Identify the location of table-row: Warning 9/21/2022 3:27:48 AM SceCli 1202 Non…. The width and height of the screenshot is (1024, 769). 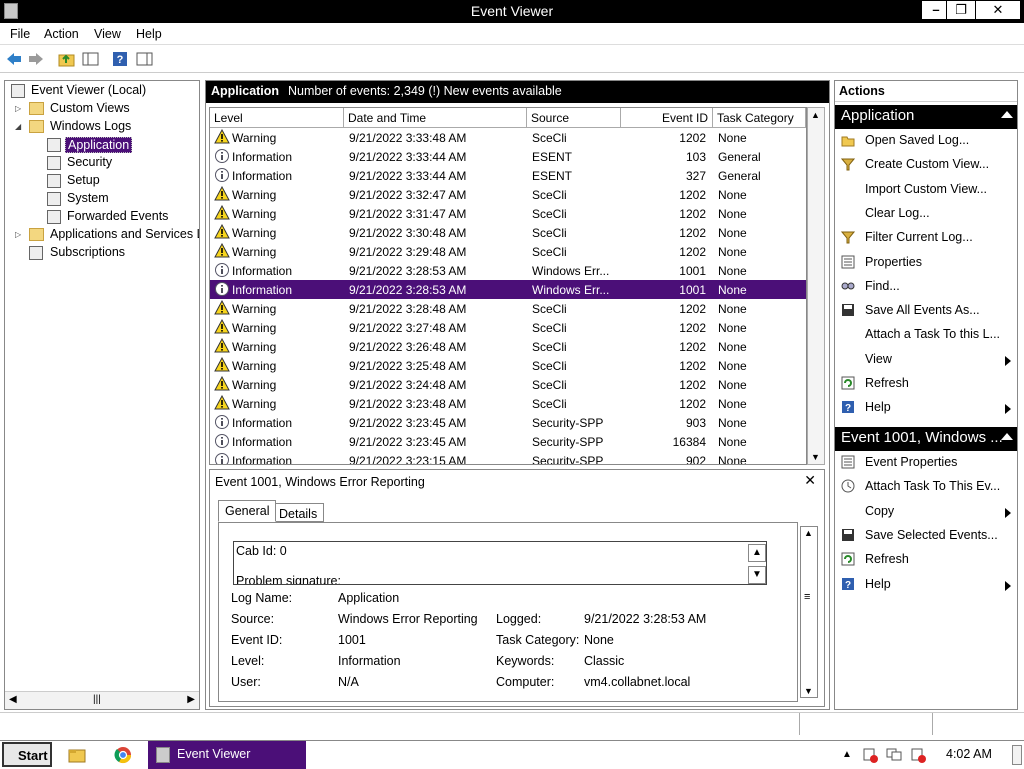
(508, 327).